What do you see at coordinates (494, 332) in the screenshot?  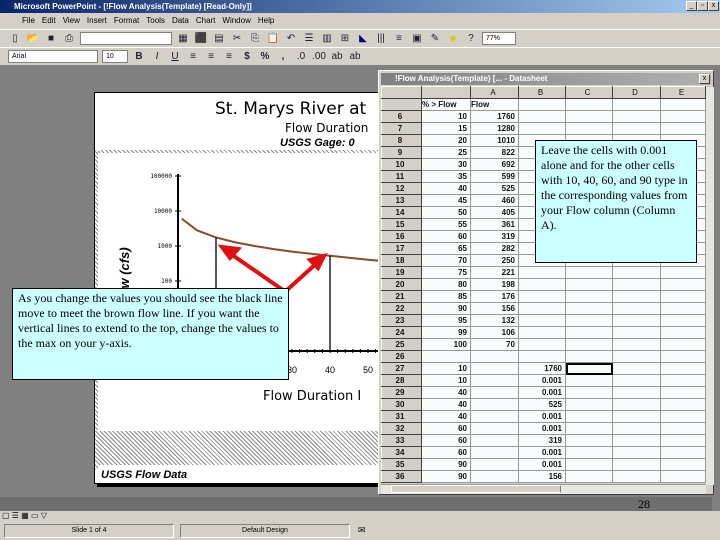 I see `cell: 106` at bounding box center [494, 332].